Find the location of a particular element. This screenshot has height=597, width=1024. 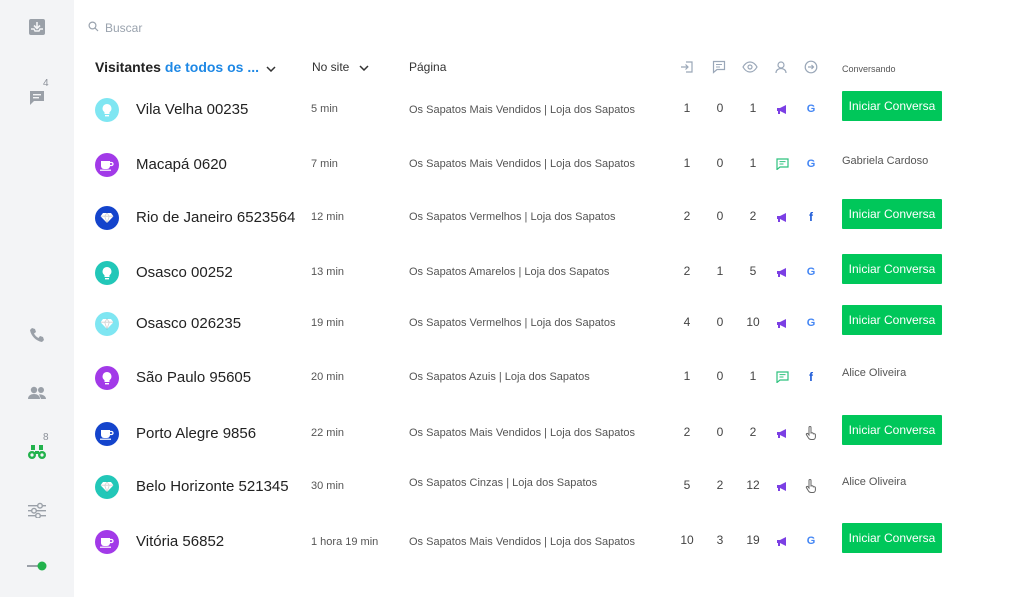

title-prefix: Visitantes is located at coordinates (128, 67).